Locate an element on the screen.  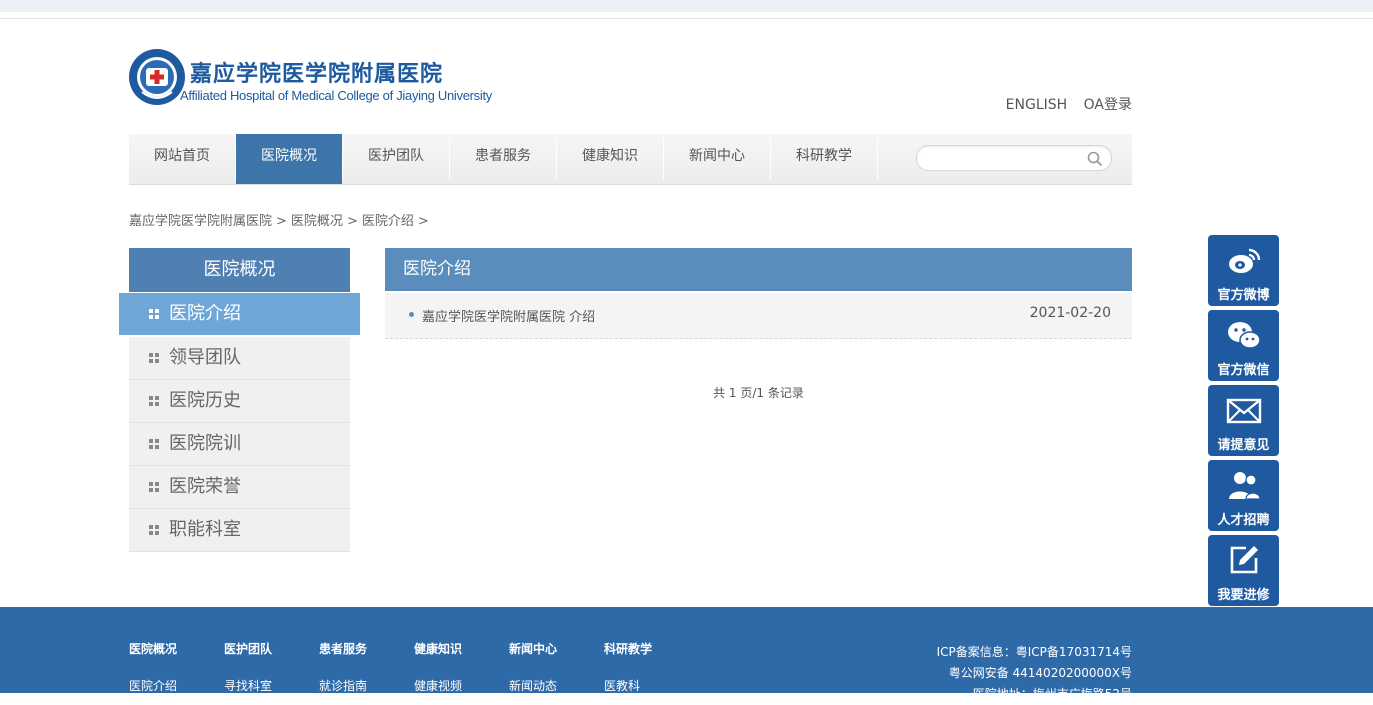
sidebar-item-hospital-intro: 医院介绍 is located at coordinates (239, 314).